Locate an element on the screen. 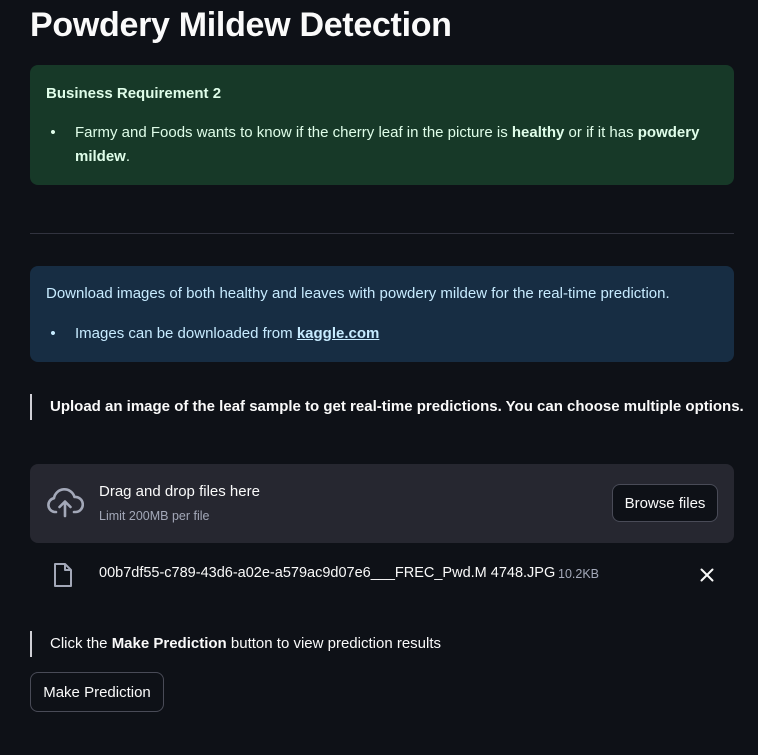 Image resolution: width=758 pixels, height=755 pixels. file-icon is located at coordinates (63, 575).